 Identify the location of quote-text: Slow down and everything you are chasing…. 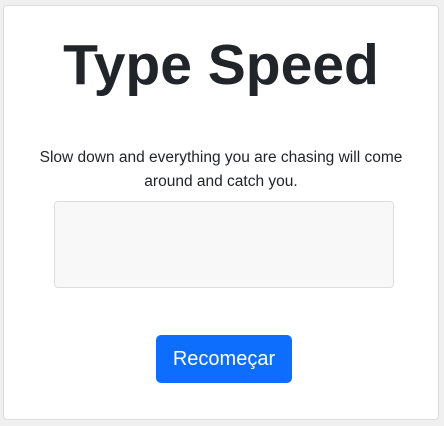
(221, 169).